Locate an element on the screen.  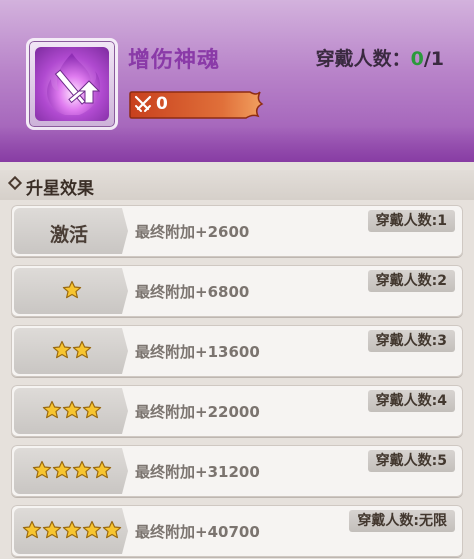
wearers-current: 0 is located at coordinates (417, 59).